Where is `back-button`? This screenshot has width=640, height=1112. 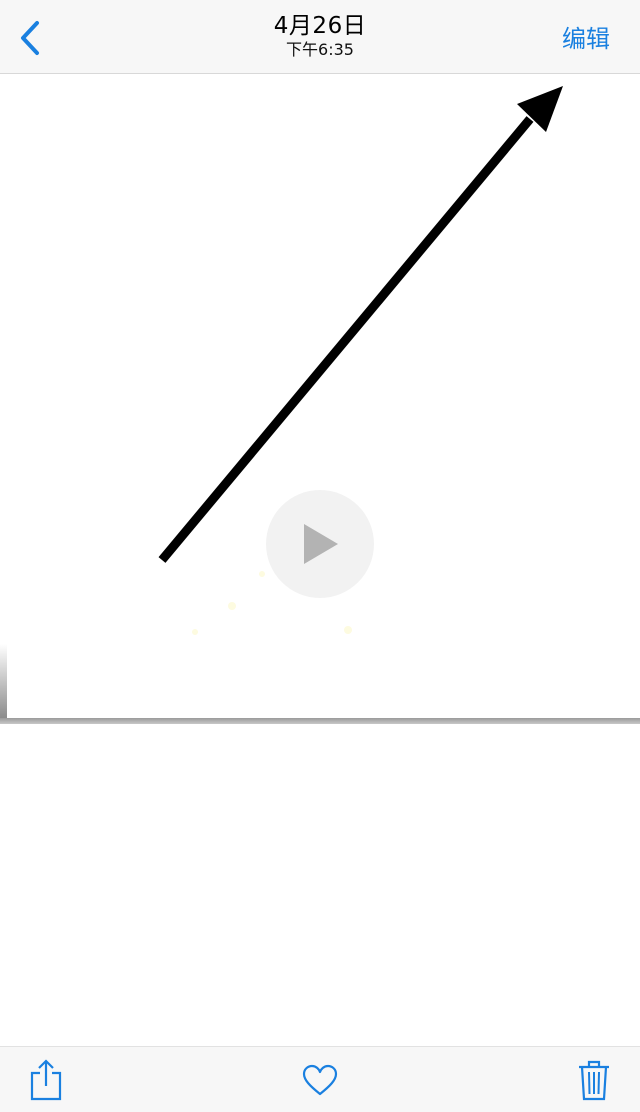
back-button is located at coordinates (30, 38).